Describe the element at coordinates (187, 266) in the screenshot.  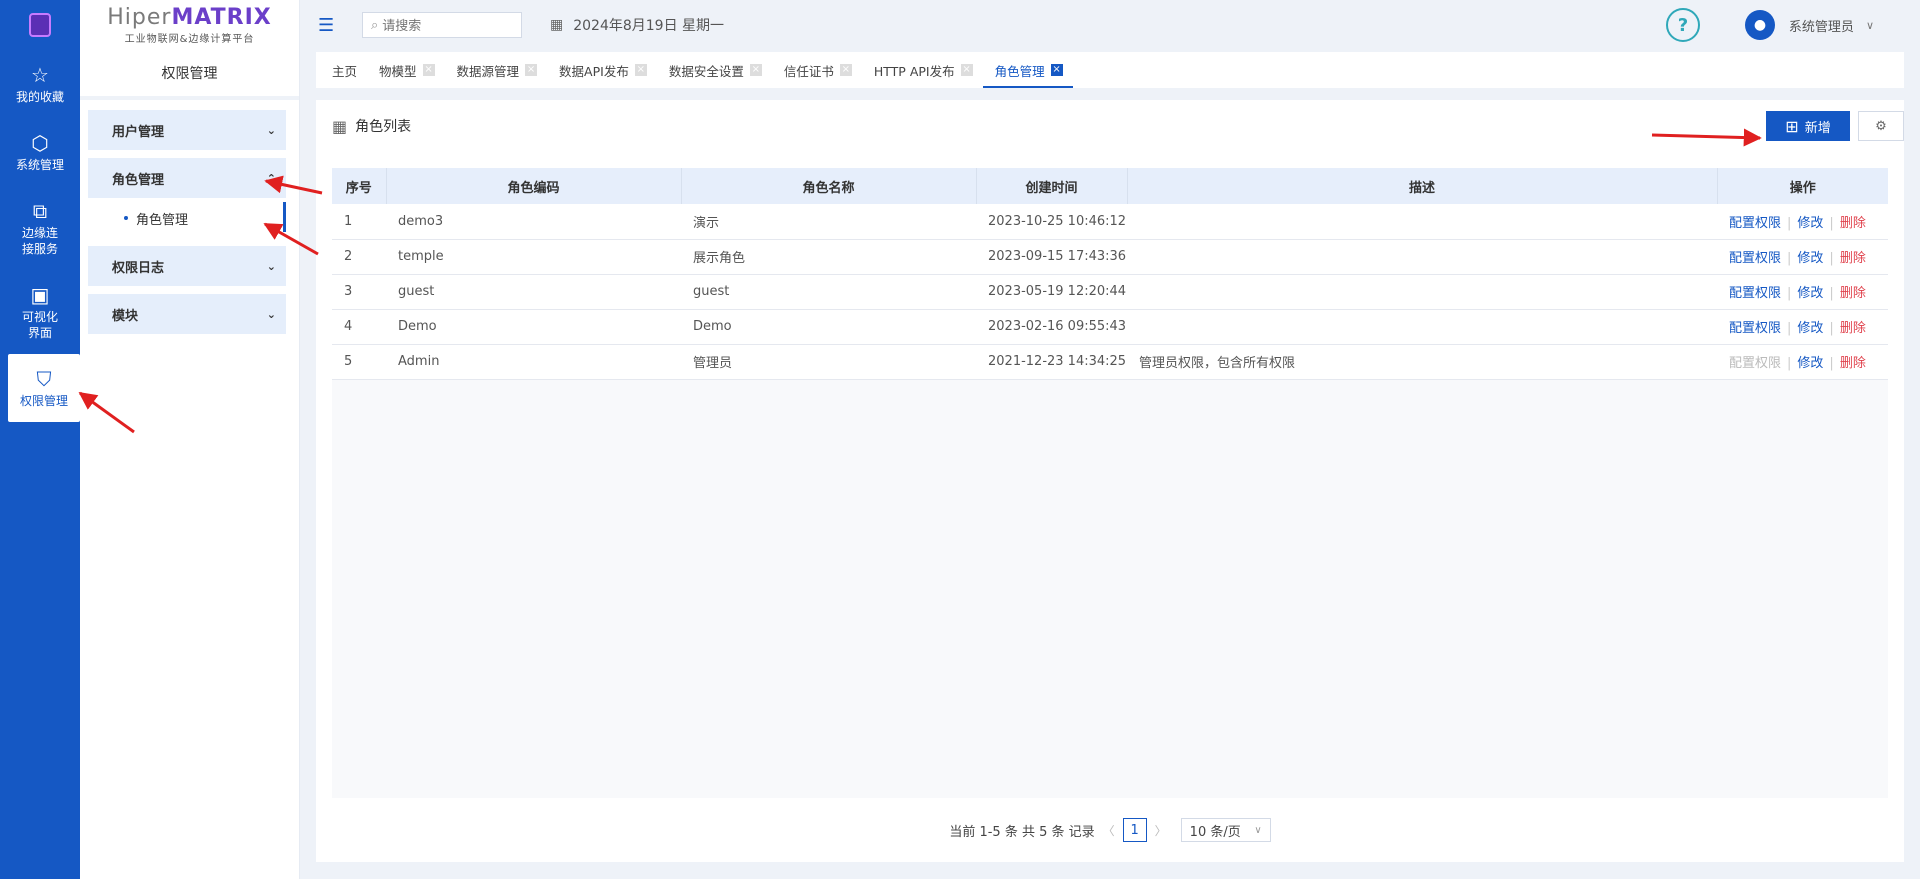
I see `menu-group-log: 权限日志 ⌄` at that location.